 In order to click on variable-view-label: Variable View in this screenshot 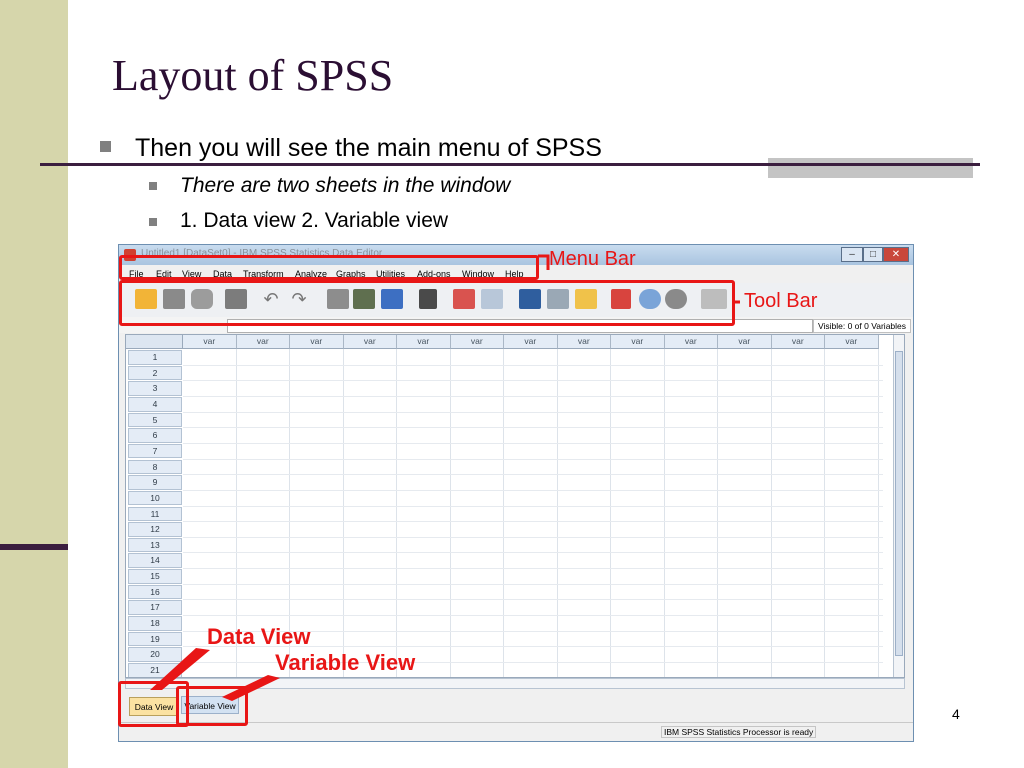, I will do `click(345, 662)`.